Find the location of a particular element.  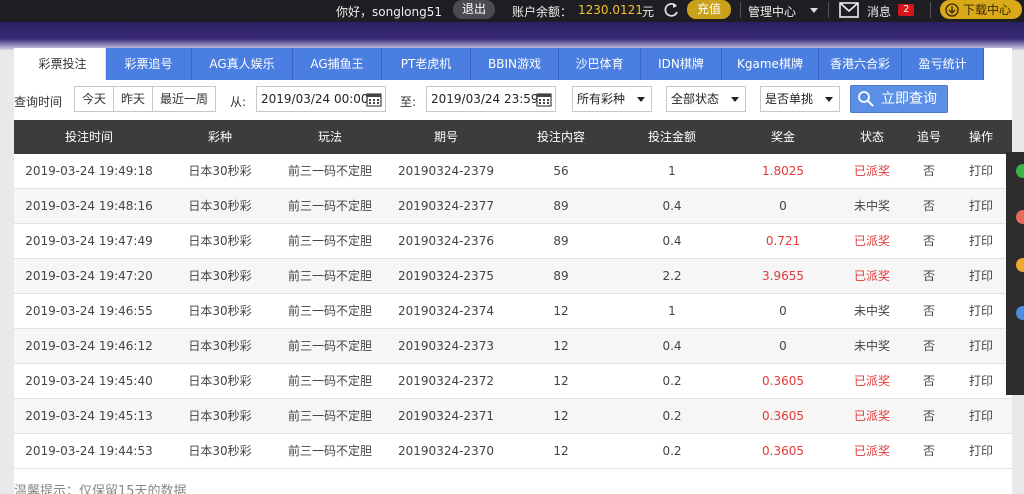

tab-lottery-chase: 彩票追号 is located at coordinates (149, 64).